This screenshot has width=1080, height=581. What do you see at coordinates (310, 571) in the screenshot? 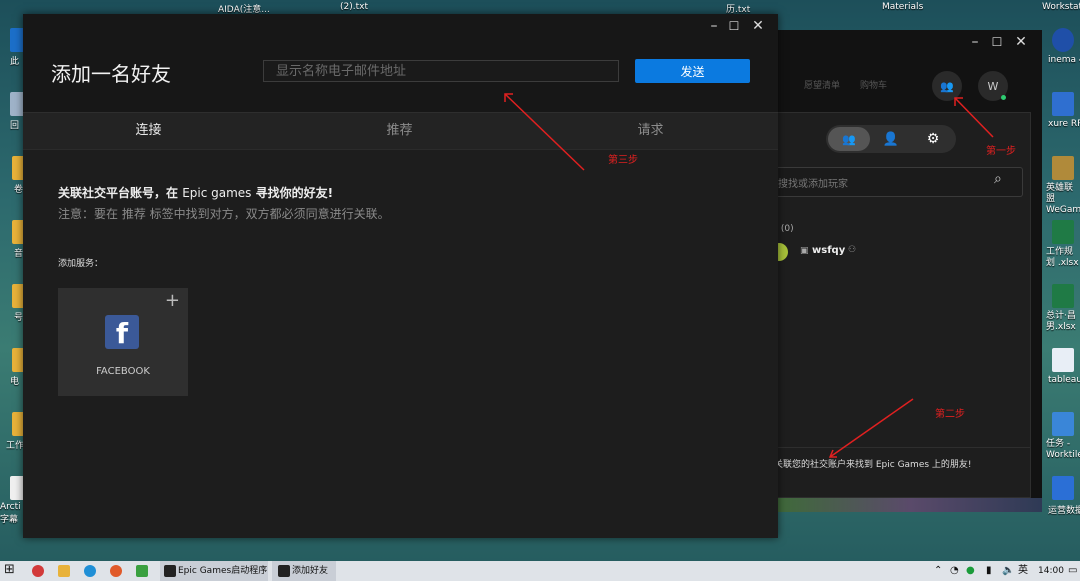
I see `taskbar-app-label: 添加好友` at bounding box center [310, 571].